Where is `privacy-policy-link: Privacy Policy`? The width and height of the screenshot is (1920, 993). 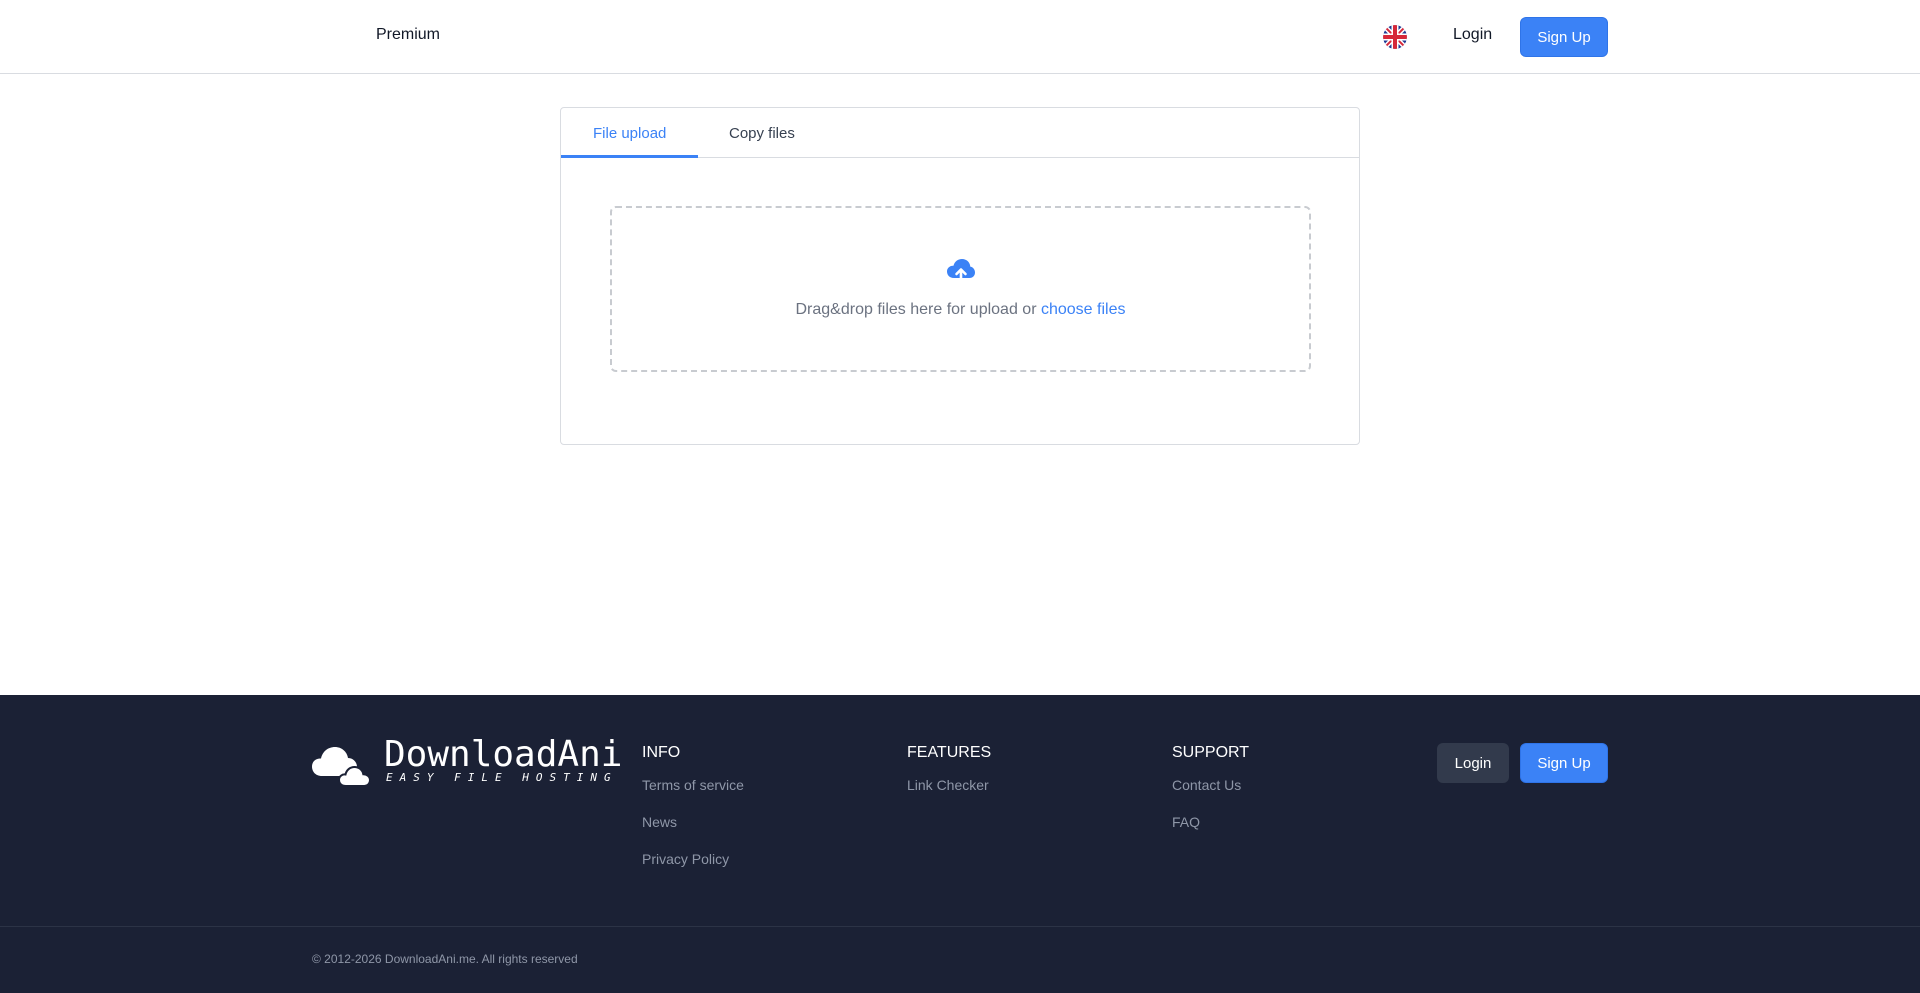 privacy-policy-link: Privacy Policy is located at coordinates (685, 859).